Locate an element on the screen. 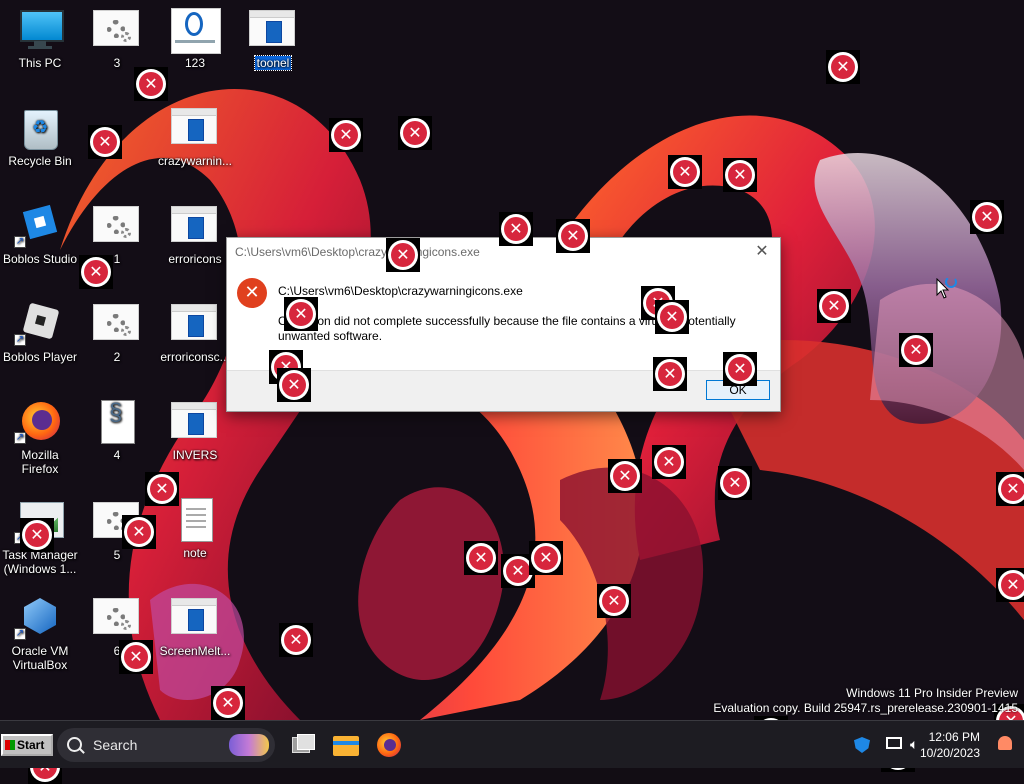  desktop-icon-label: Recycle Bin is located at coordinates (40, 161).